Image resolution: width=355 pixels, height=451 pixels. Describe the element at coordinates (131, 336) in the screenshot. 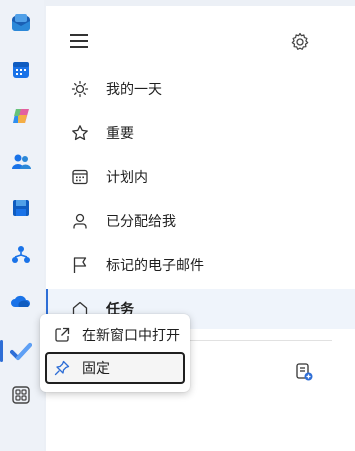

I see `menu-item-label: 在新窗口中打开` at that location.